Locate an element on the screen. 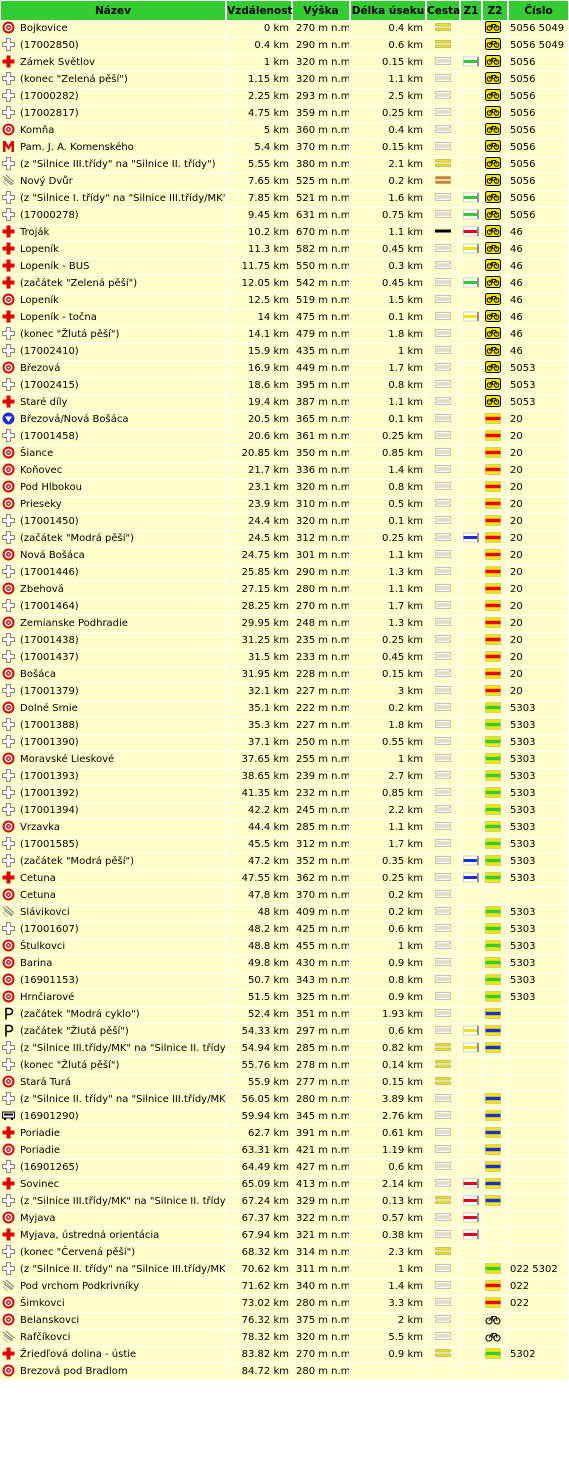 The image size is (569, 1461). table-row: Cetuna 47.55 km 362 m n.m. 0.25 km 5303 is located at coordinates (284, 879).